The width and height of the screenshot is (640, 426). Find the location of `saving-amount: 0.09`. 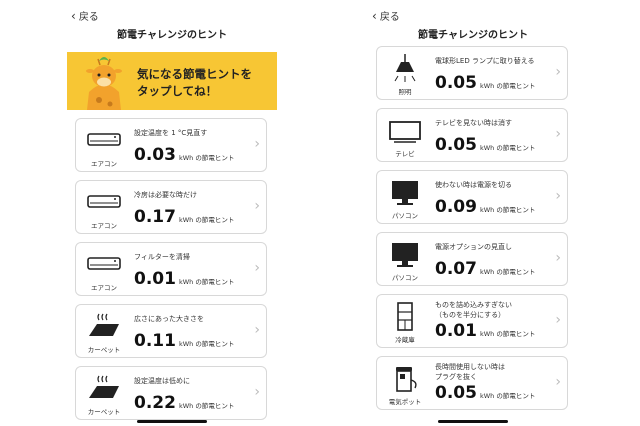

saving-amount: 0.09 is located at coordinates (456, 207).